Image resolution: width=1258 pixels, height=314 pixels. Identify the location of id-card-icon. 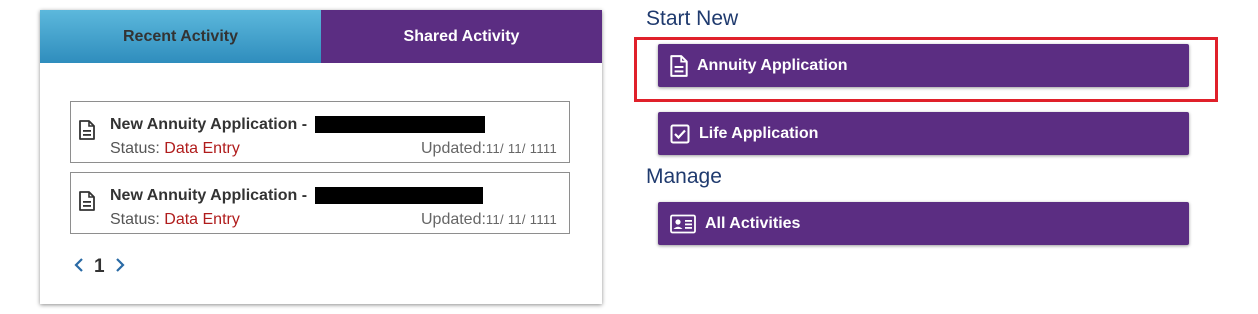
(683, 224).